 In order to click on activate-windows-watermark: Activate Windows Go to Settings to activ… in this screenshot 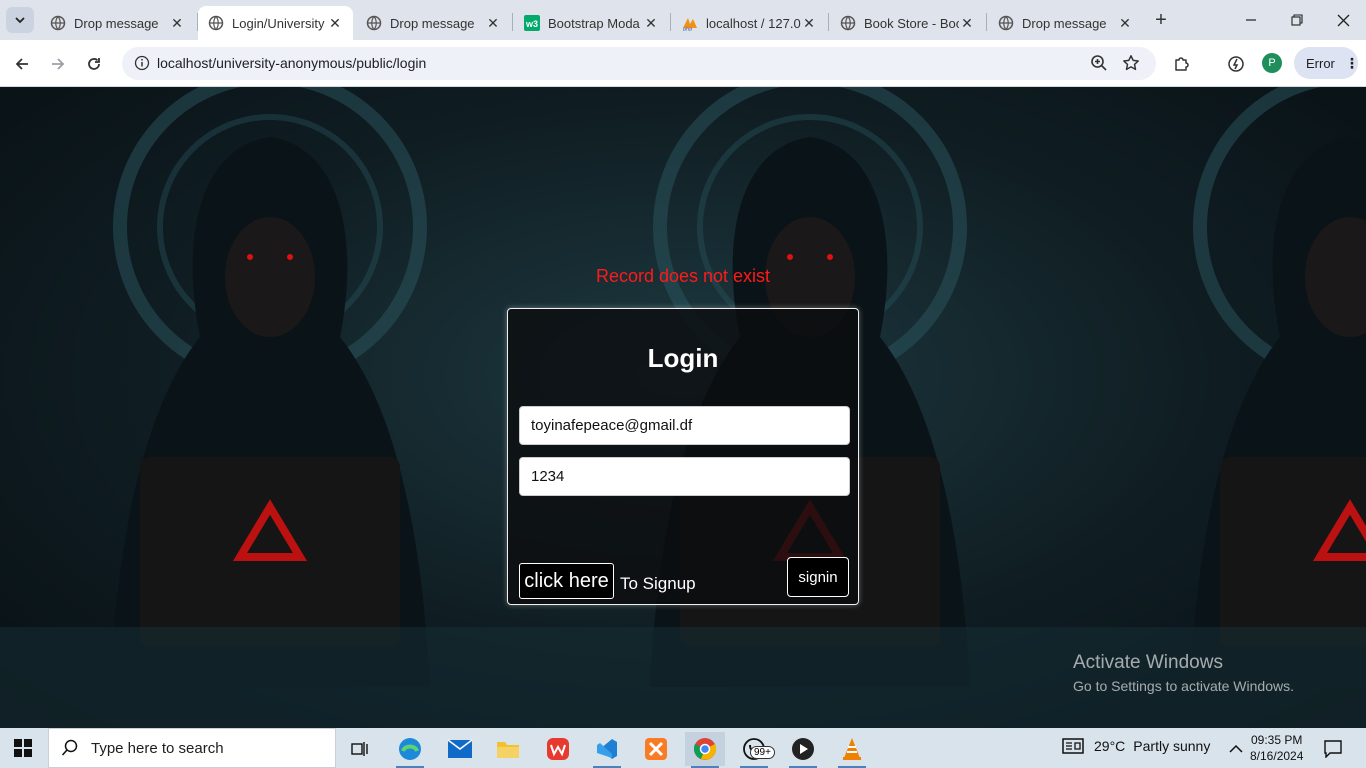, I will do `click(1183, 673)`.